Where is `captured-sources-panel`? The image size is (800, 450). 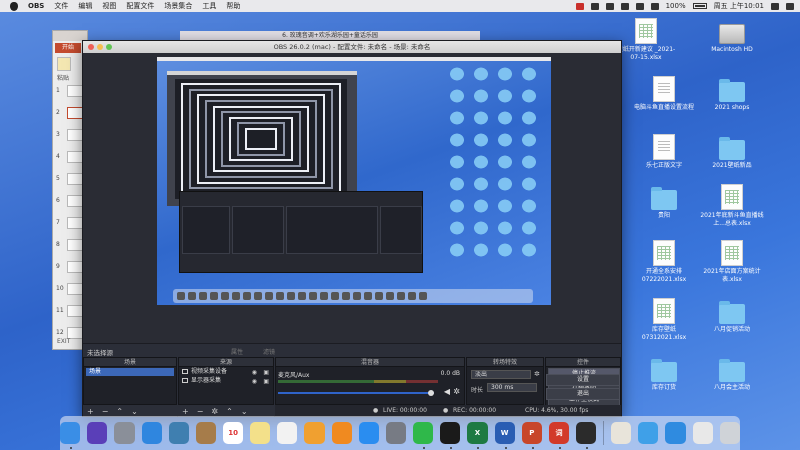 captured-sources-panel is located at coordinates (258, 230).